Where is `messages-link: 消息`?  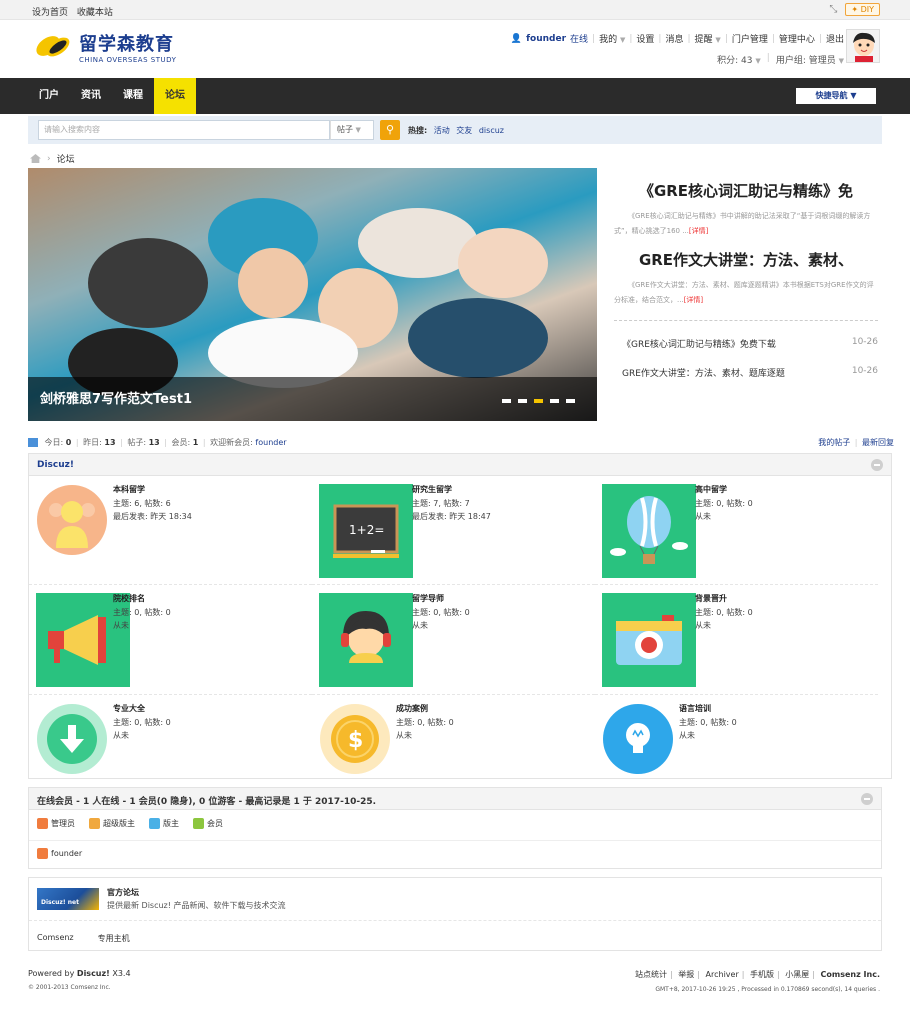 messages-link: 消息 is located at coordinates (674, 38).